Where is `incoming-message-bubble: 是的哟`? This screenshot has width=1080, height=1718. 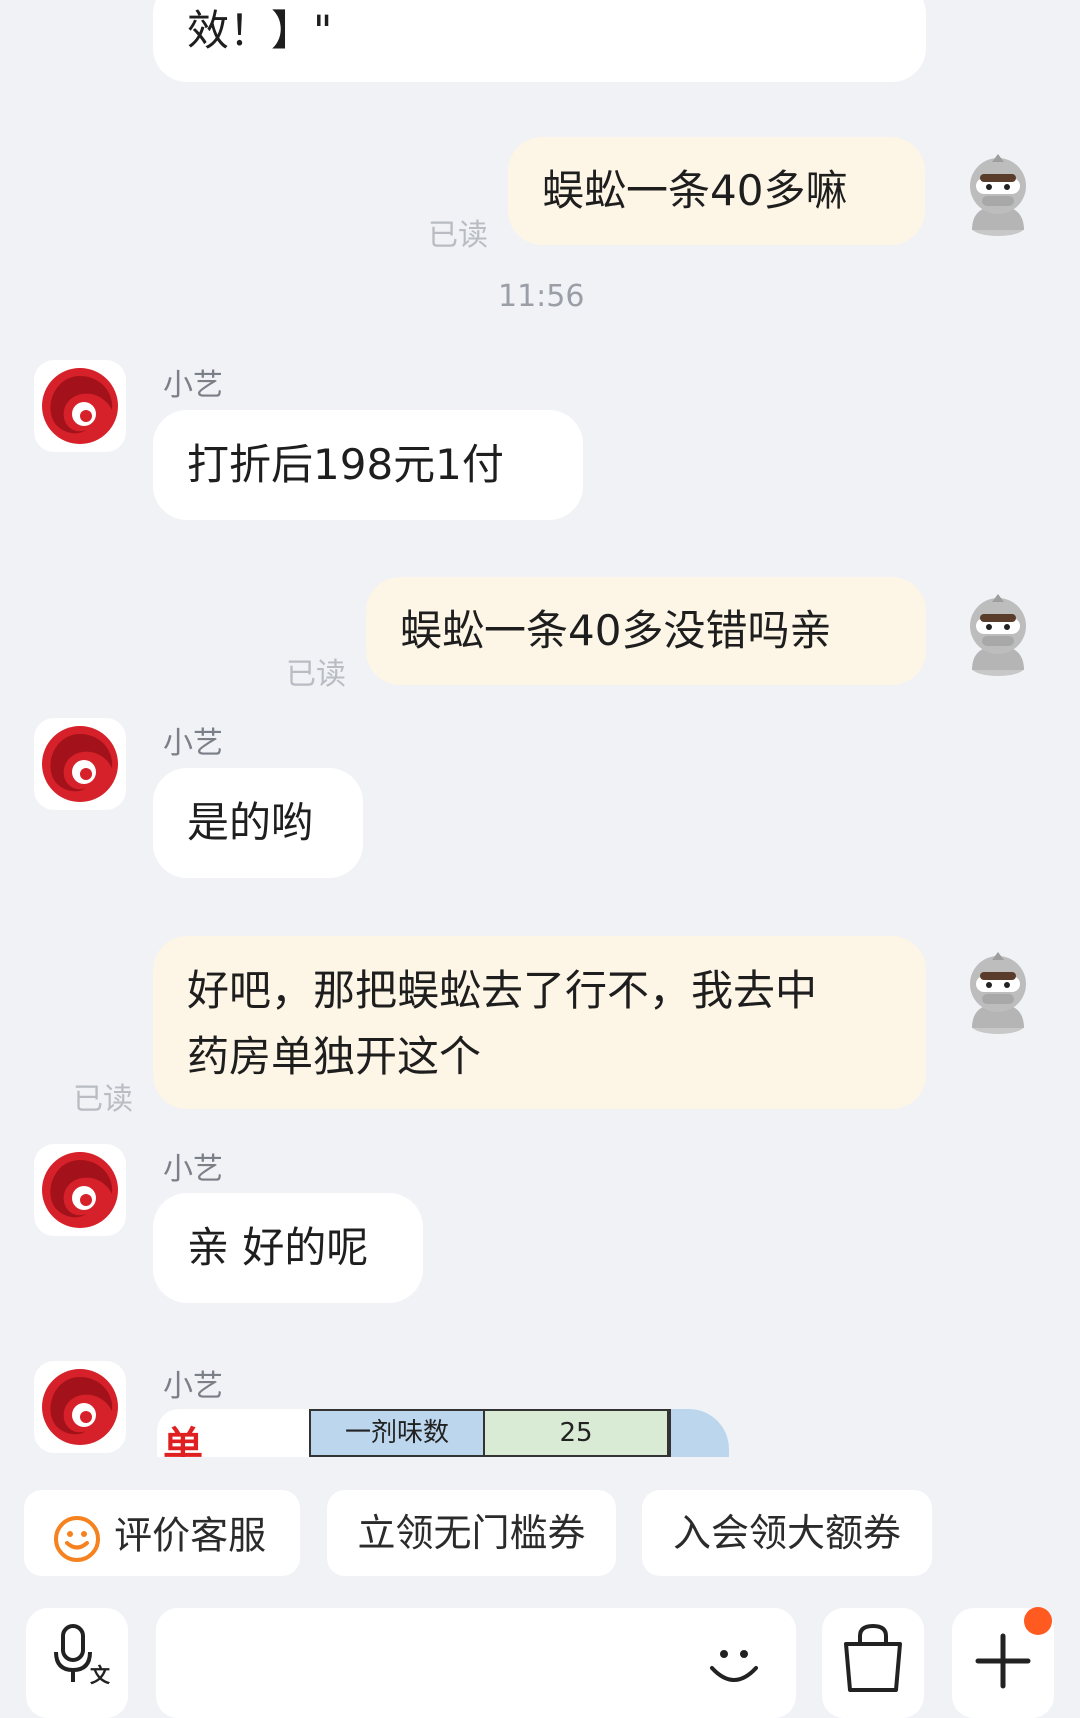
incoming-message-bubble: 是的哟 is located at coordinates (258, 823).